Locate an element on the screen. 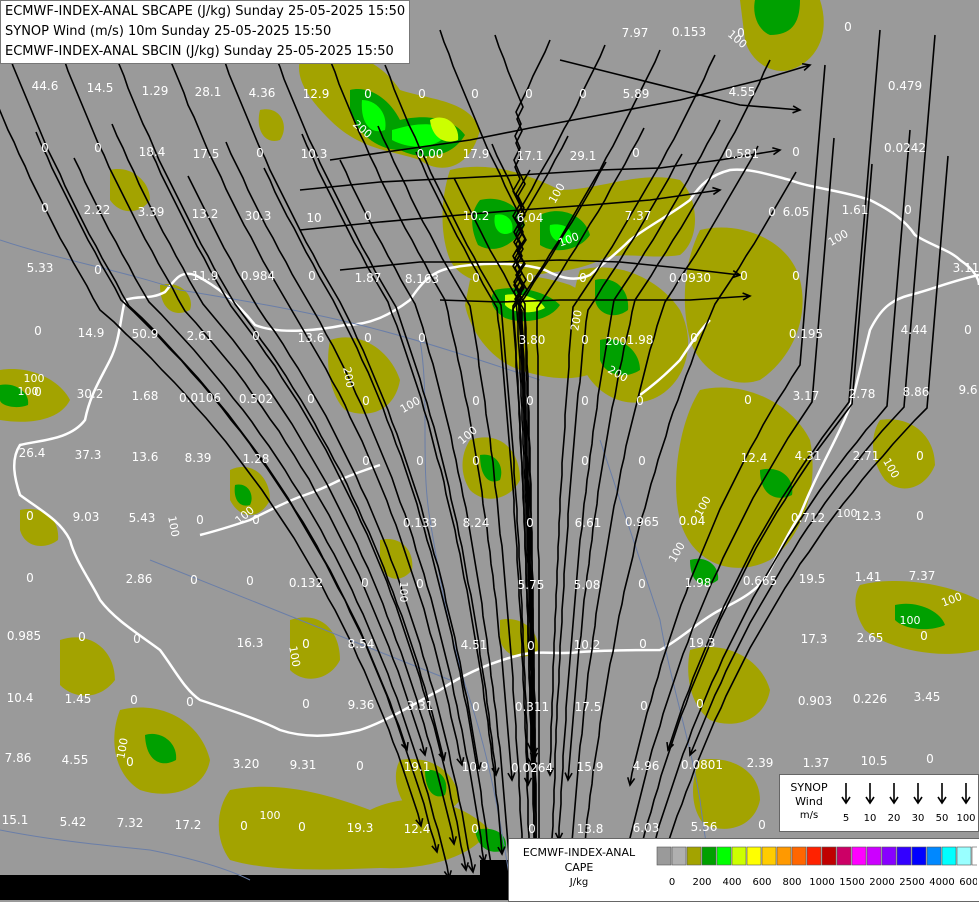 The width and height of the screenshot is (979, 902). cin-value-label: 10.2 is located at coordinates (476, 216).